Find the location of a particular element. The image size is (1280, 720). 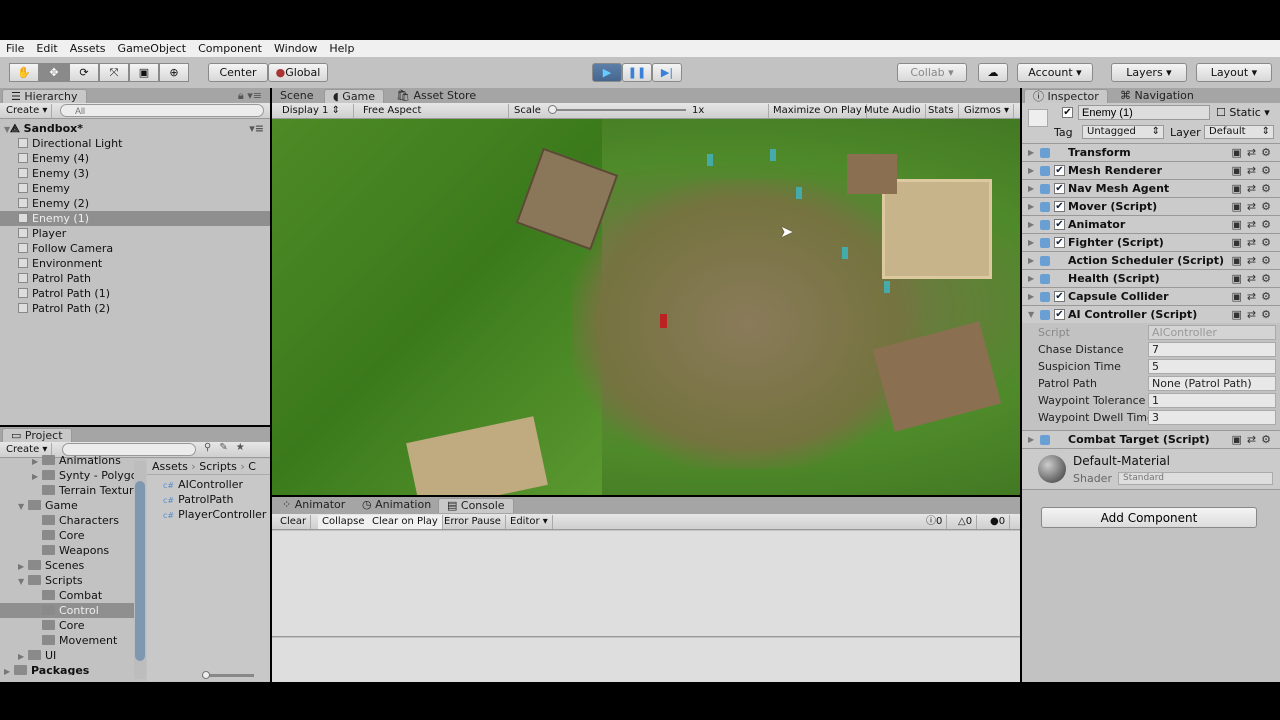

hierarchy-item: ▶ Player is located at coordinates (135, 233).